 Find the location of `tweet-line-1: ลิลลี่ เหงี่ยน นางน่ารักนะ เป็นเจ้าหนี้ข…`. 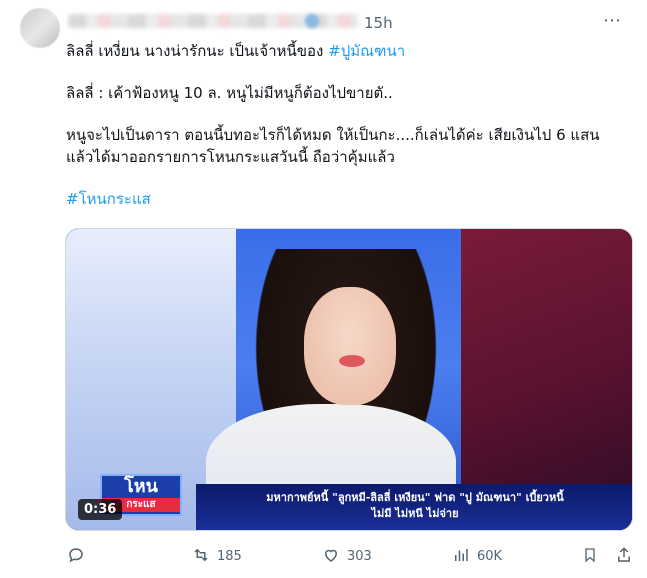

tweet-line-1: ลิลลี่ เหงี่ยน นางน่ารักนะ เป็นเจ้าหนี้ข… is located at coordinates (346, 51).